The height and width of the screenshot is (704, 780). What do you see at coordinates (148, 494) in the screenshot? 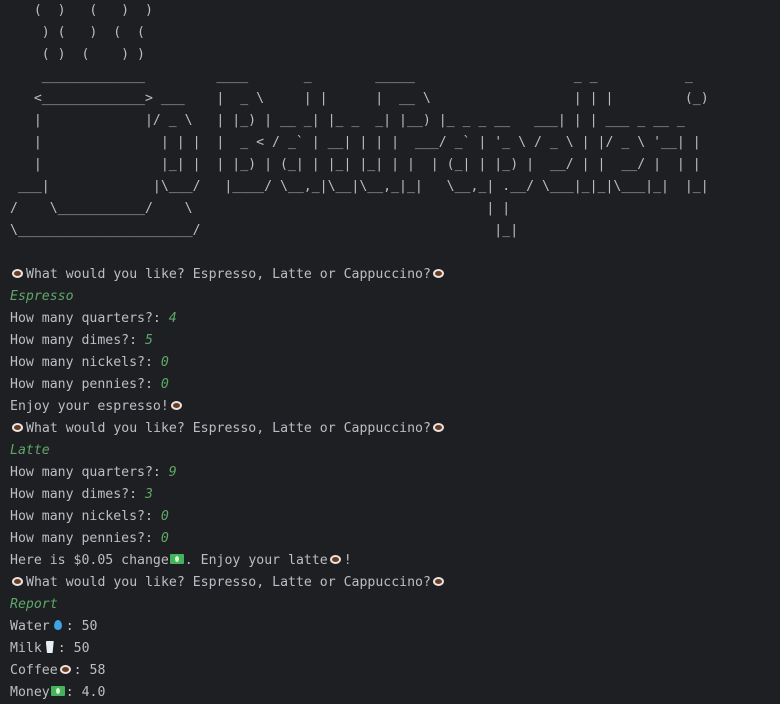
I see `dimes-answer: 3` at bounding box center [148, 494].